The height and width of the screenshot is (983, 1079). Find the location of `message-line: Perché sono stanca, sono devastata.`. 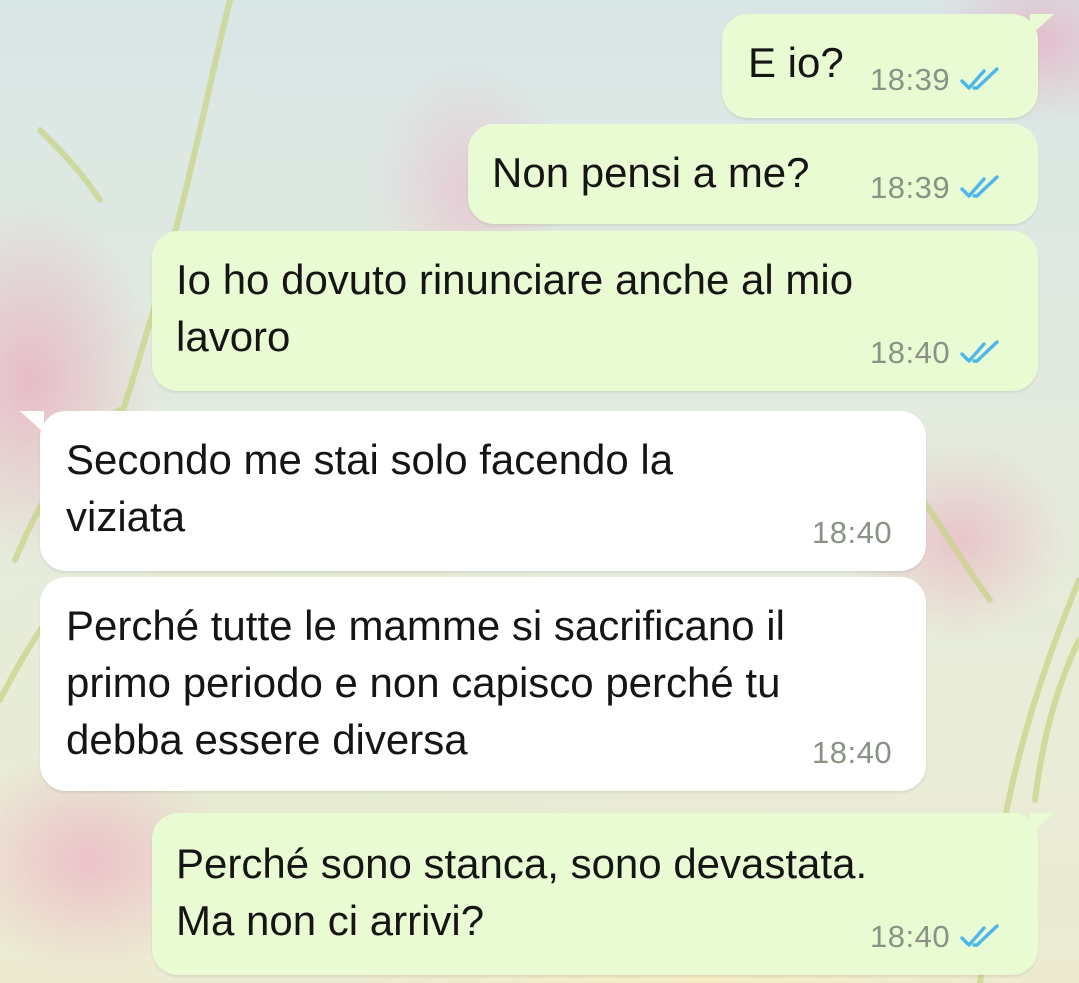

message-line: Perché sono stanca, sono devastata. is located at coordinates (522, 863).